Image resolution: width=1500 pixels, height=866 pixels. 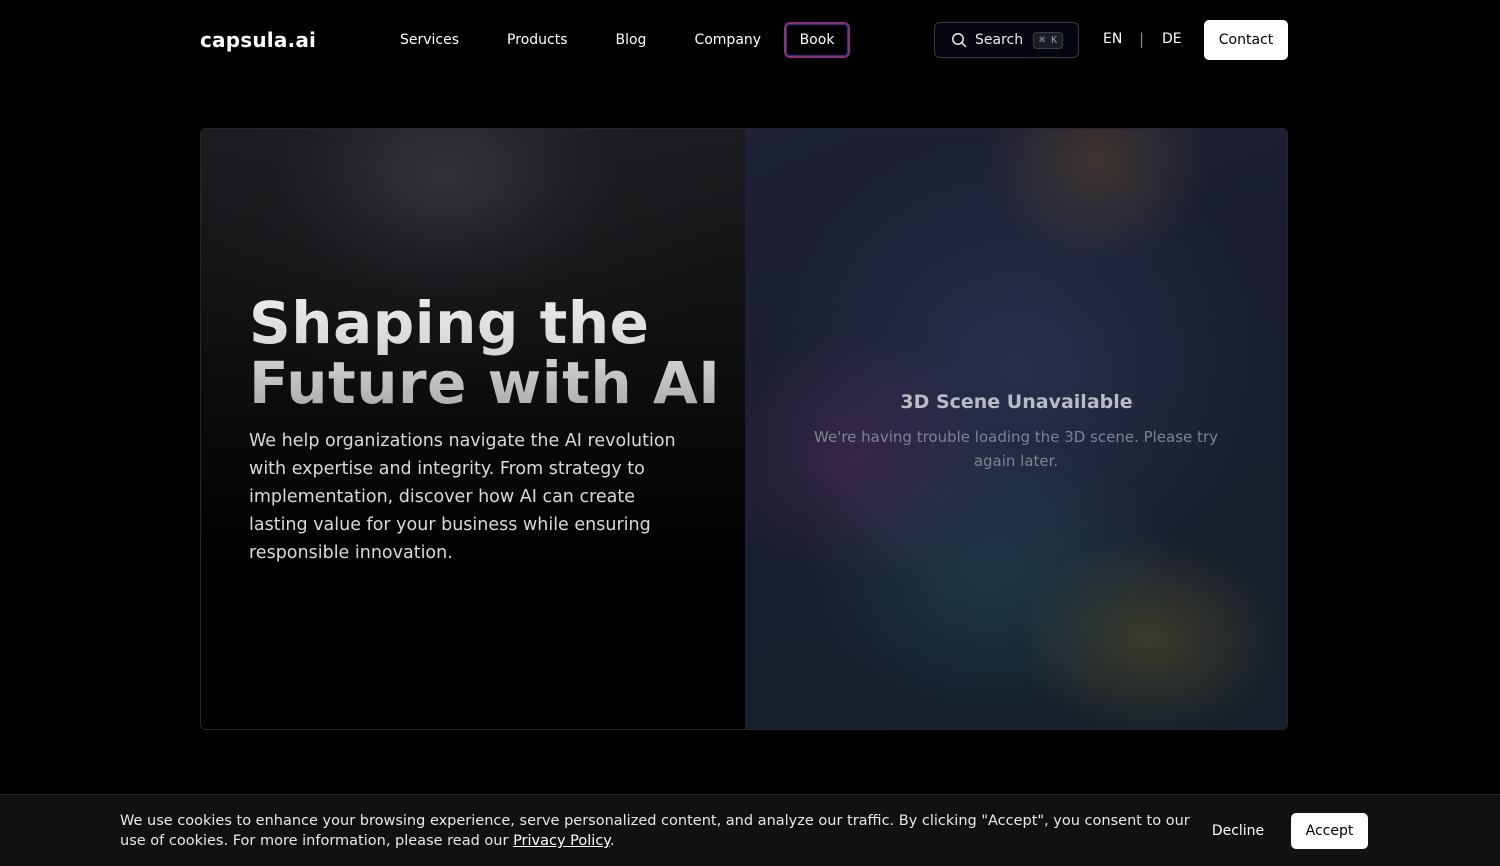 What do you see at coordinates (817, 40) in the screenshot?
I see `book-button: Book` at bounding box center [817, 40].